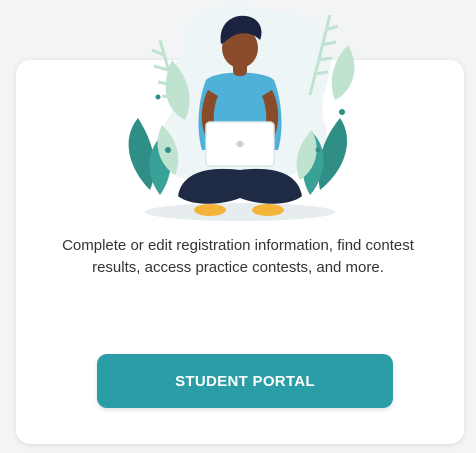  I want to click on pants, so click(240, 186).